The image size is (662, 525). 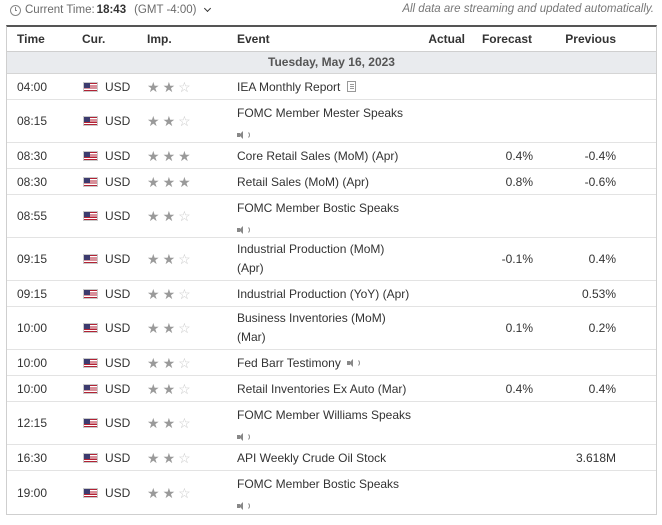 I want to click on timezone-label: (GMT -4:00), so click(x=165, y=10).